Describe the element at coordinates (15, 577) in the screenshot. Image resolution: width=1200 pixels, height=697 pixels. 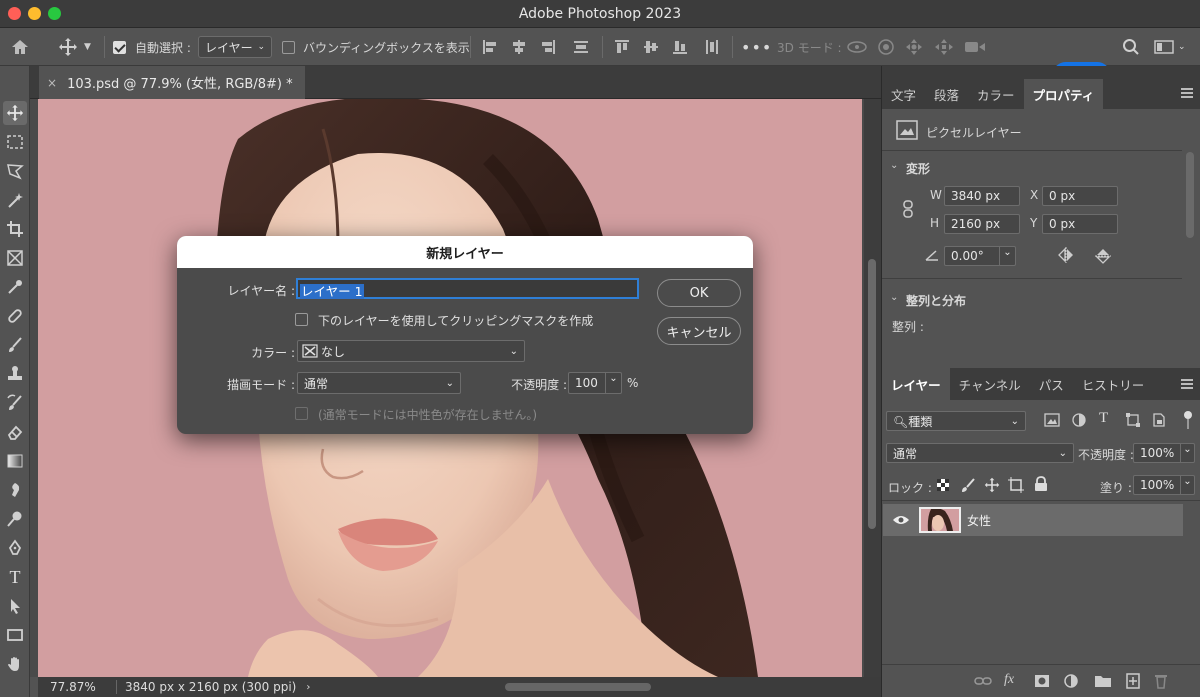
I see `type-tool: T` at that location.